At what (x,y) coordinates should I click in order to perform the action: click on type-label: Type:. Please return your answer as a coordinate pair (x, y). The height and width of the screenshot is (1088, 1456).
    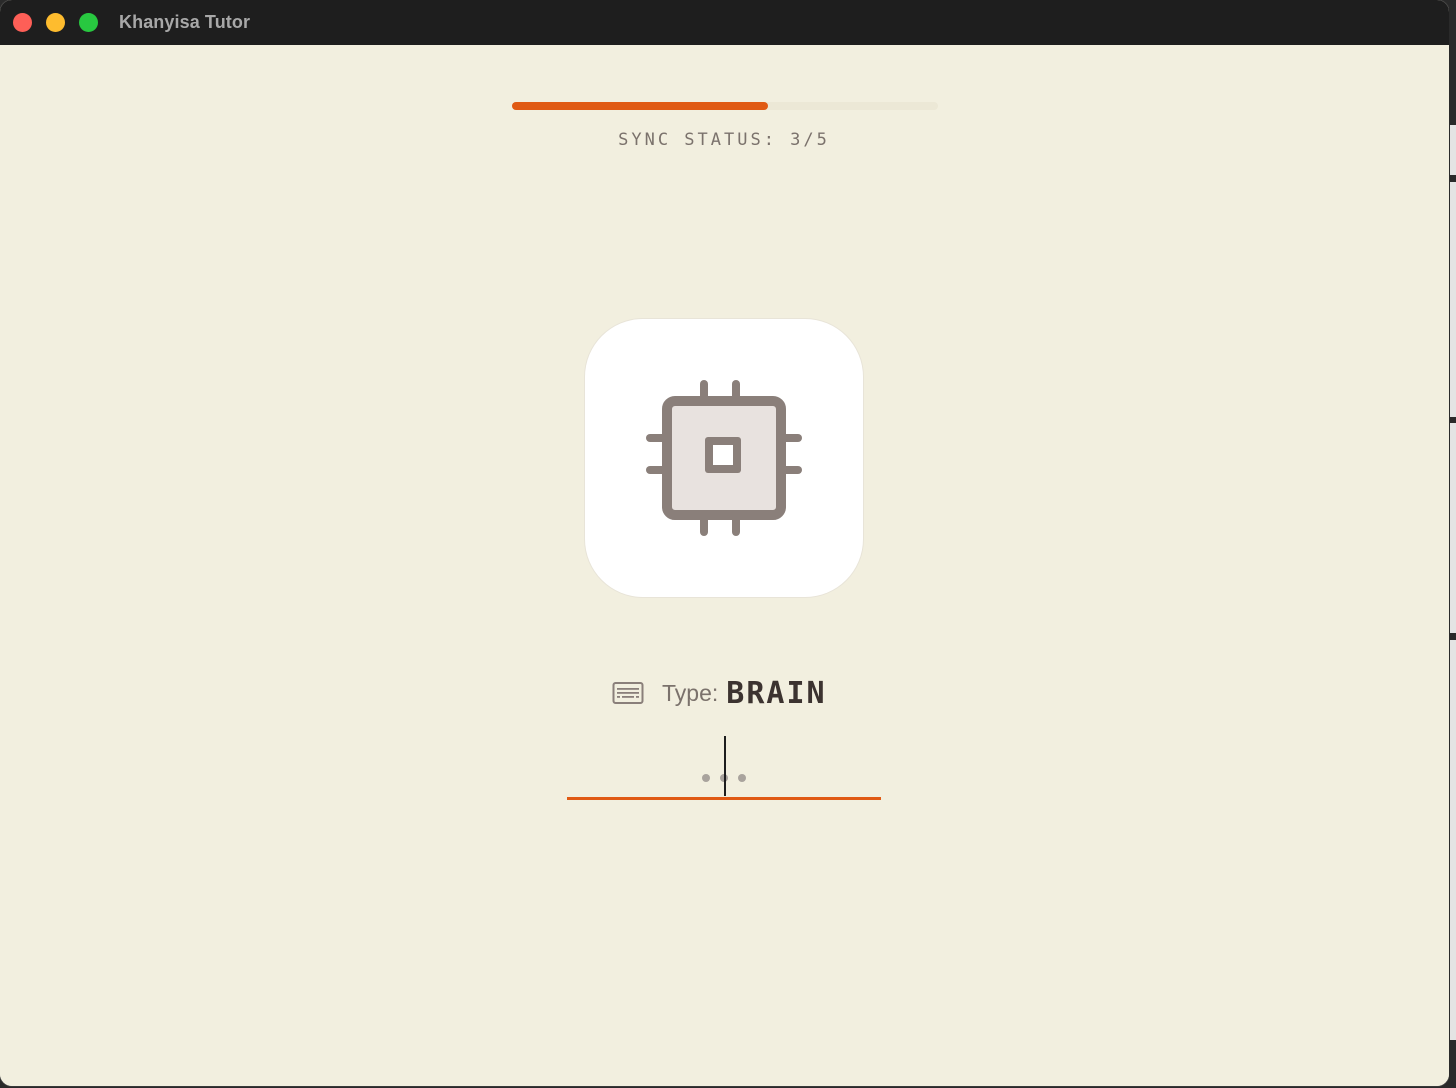
    Looking at the image, I should click on (690, 692).